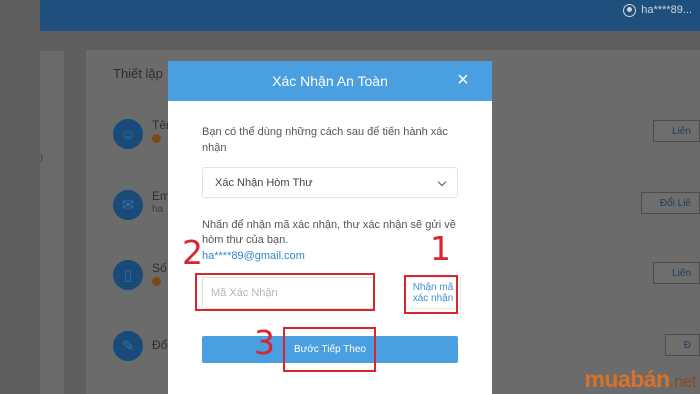 The image size is (700, 394). Describe the element at coordinates (285, 292) in the screenshot. I see `annotation-box-code-input` at that location.